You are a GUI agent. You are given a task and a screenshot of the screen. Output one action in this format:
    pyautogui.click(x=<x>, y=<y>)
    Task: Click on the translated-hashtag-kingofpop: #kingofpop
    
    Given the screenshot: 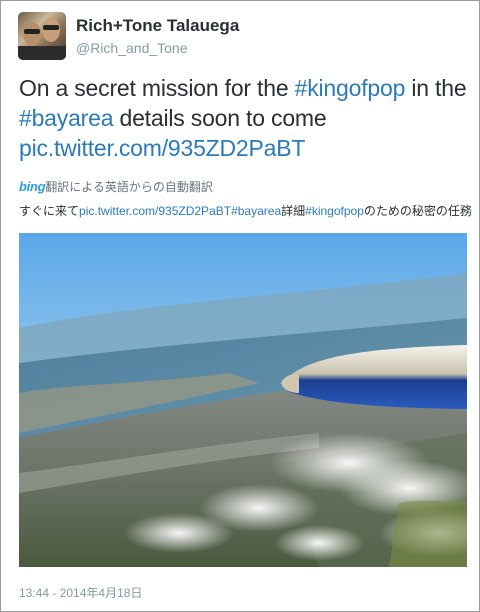 What is the action you would take?
    pyautogui.click(x=334, y=211)
    